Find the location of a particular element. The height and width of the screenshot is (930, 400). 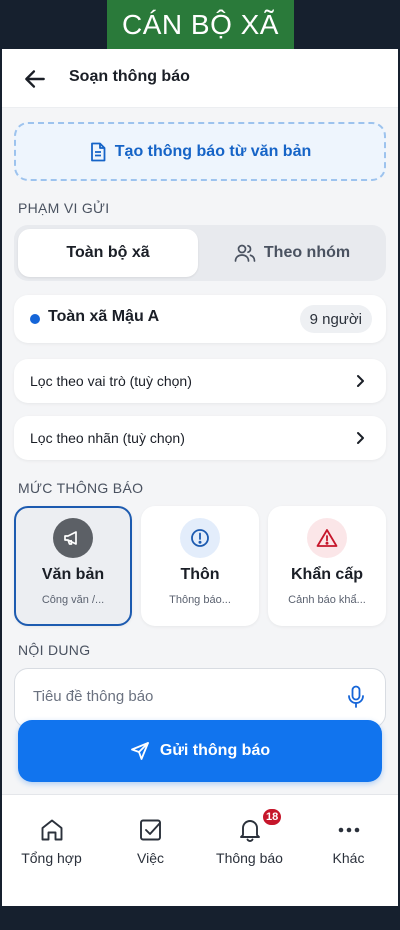

create-from-document-button: Tạo thông báo từ văn bản is located at coordinates (200, 151).